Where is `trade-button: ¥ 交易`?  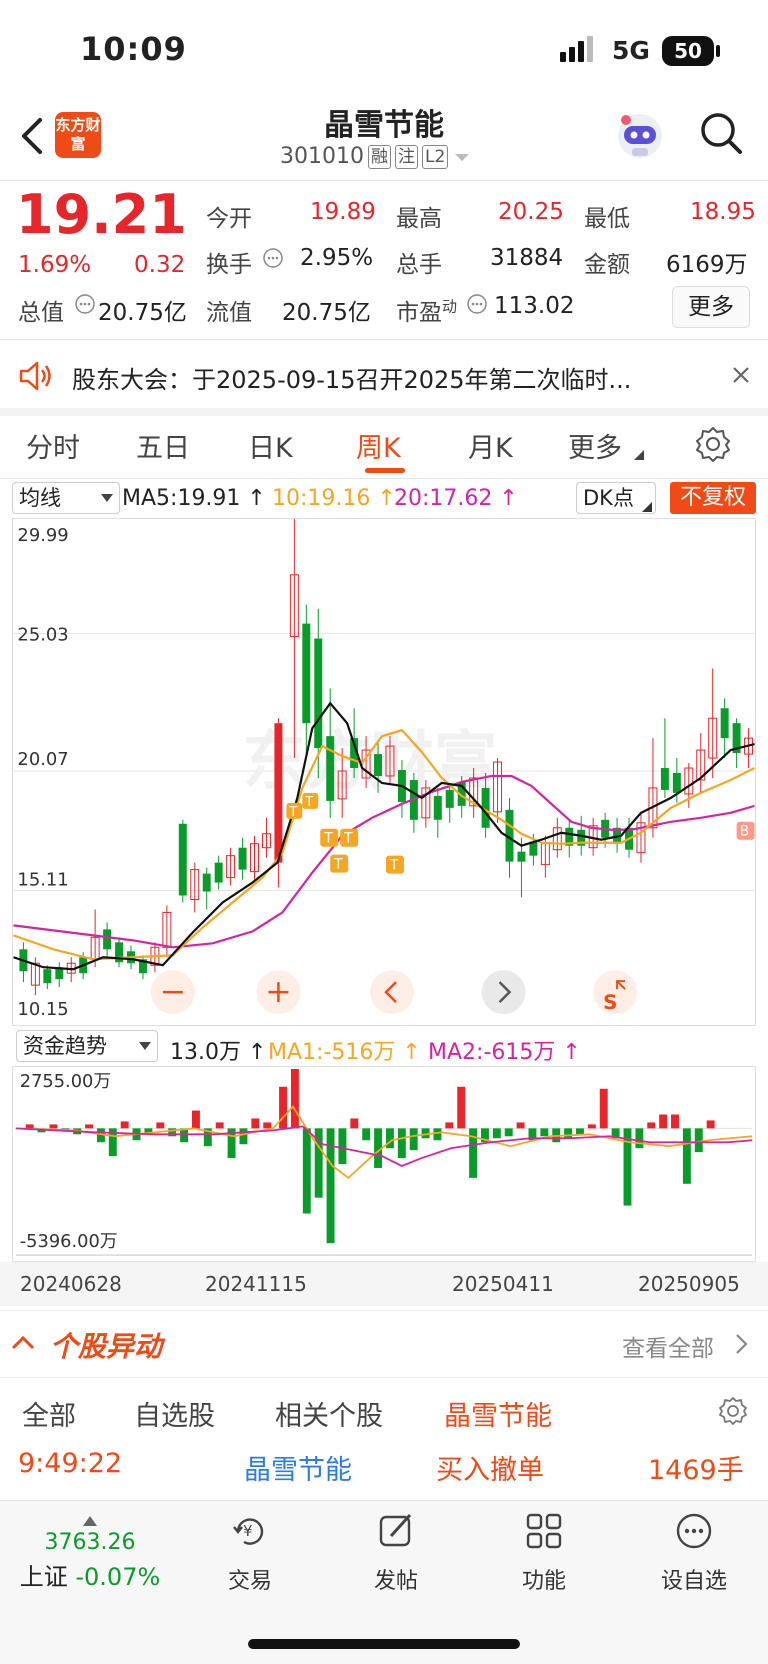 trade-button: ¥ 交易 is located at coordinates (250, 1553).